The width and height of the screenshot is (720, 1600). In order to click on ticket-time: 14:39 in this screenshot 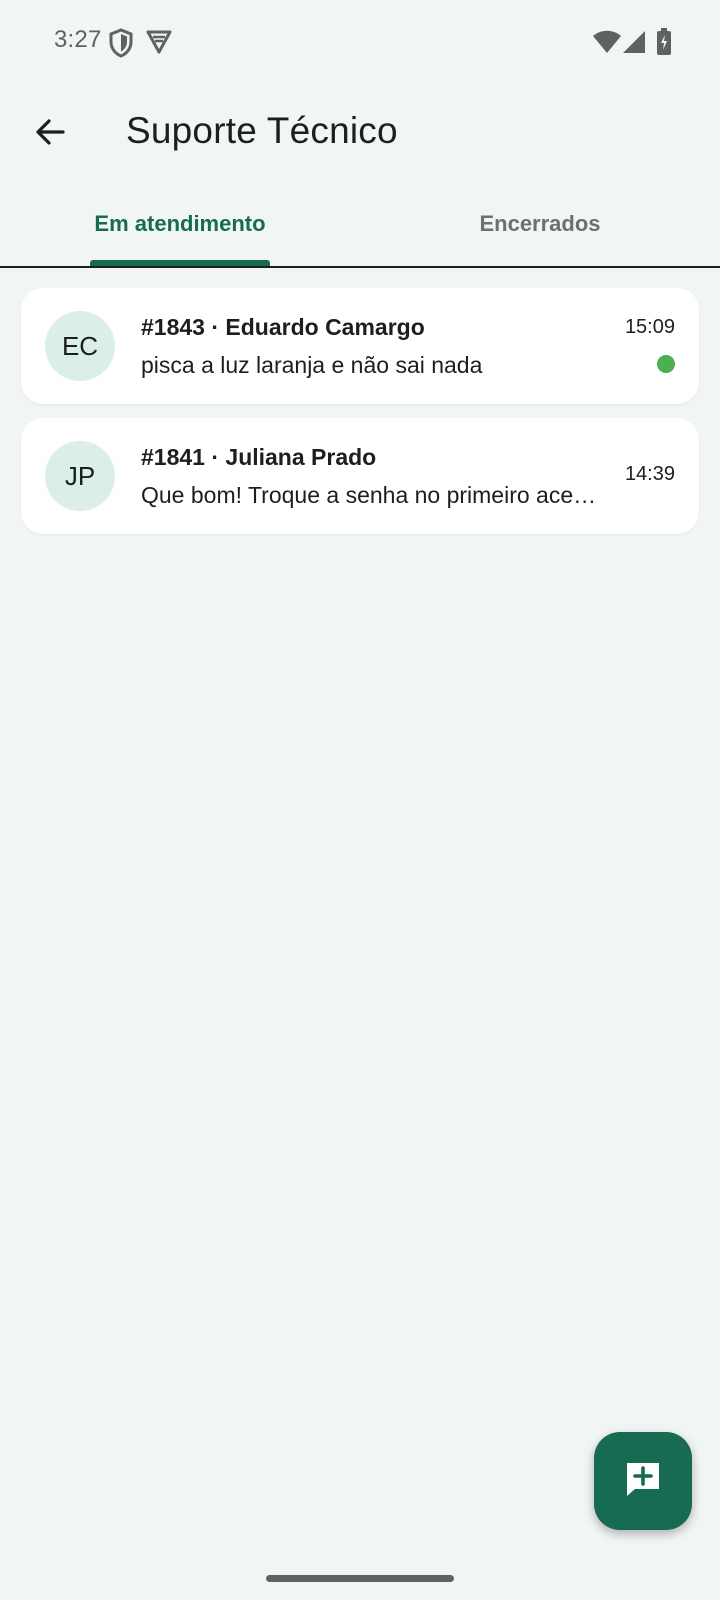, I will do `click(649, 474)`.